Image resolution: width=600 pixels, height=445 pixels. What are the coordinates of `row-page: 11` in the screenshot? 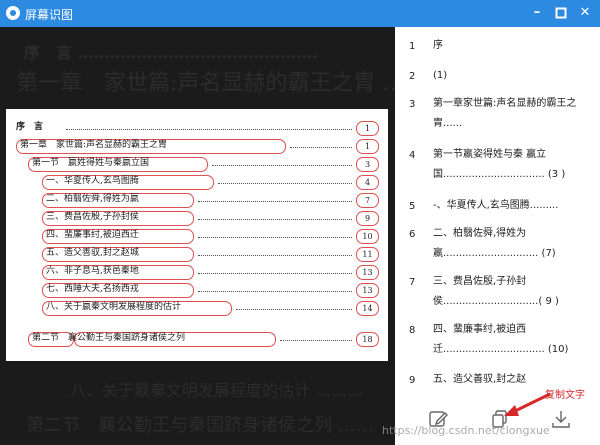 It's located at (367, 254).